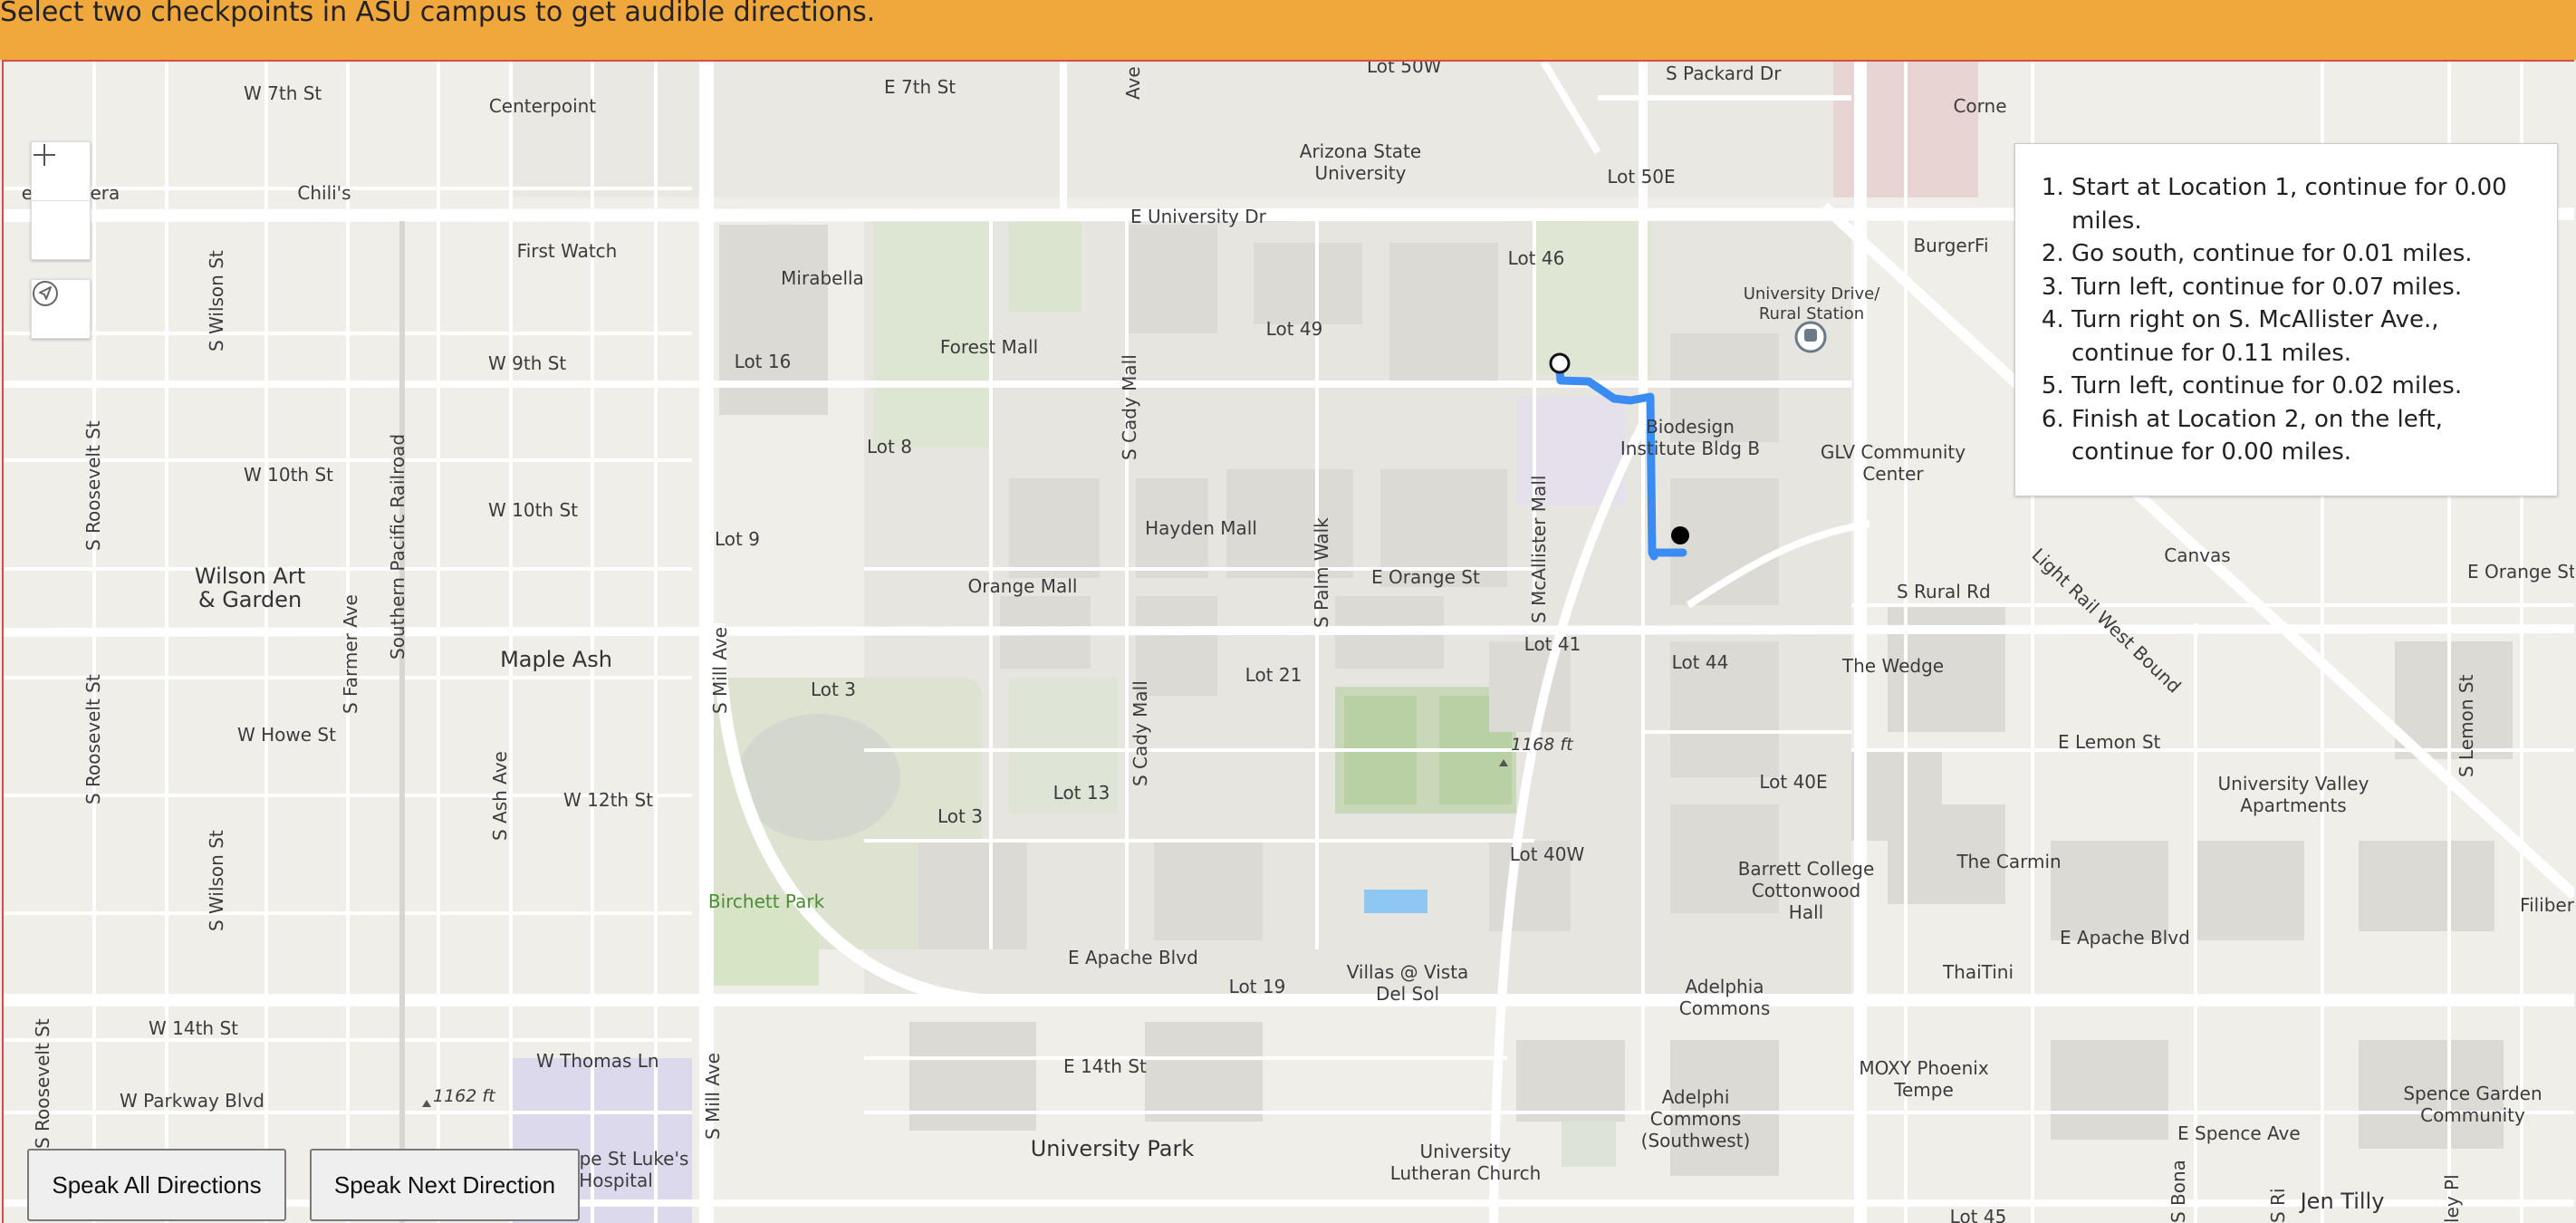 This screenshot has width=2576, height=1223. What do you see at coordinates (1105, 1066) in the screenshot?
I see `street-label: E 14th St` at bounding box center [1105, 1066].